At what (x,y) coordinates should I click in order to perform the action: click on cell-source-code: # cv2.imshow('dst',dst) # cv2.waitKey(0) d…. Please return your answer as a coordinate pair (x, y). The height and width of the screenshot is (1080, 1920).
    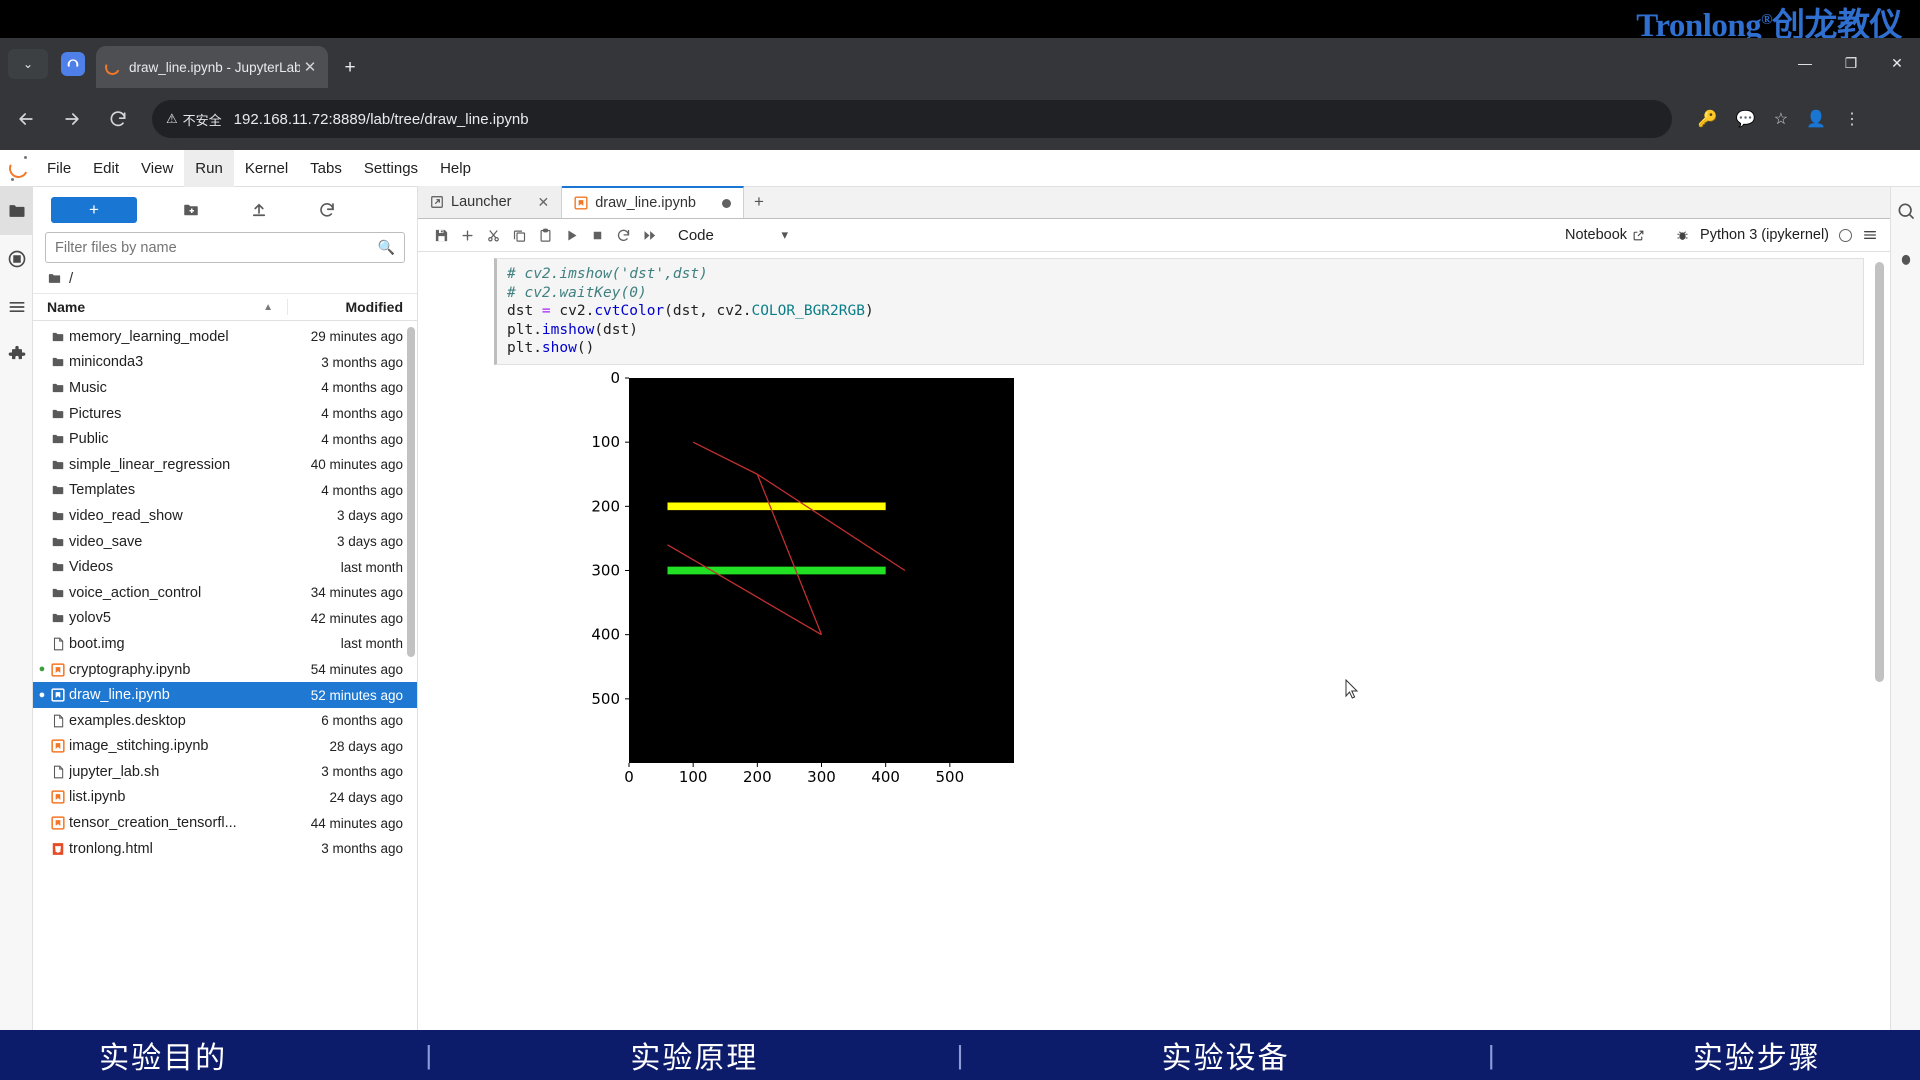
    Looking at the image, I should click on (1179, 311).